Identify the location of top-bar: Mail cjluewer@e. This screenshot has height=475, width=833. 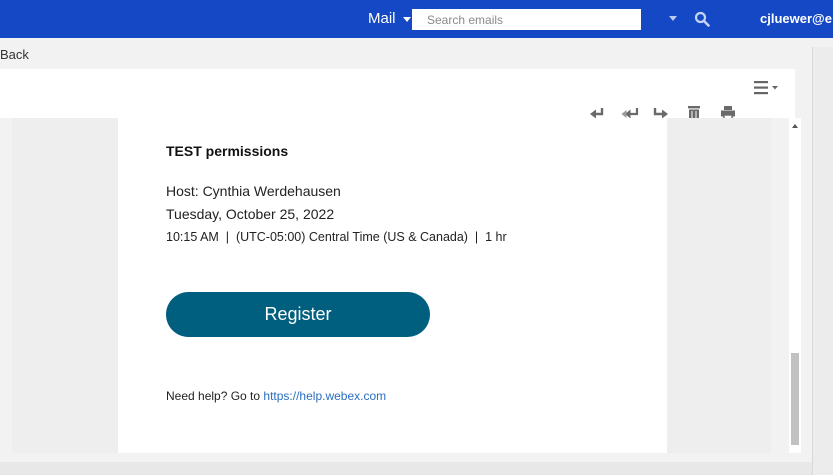
(416, 19).